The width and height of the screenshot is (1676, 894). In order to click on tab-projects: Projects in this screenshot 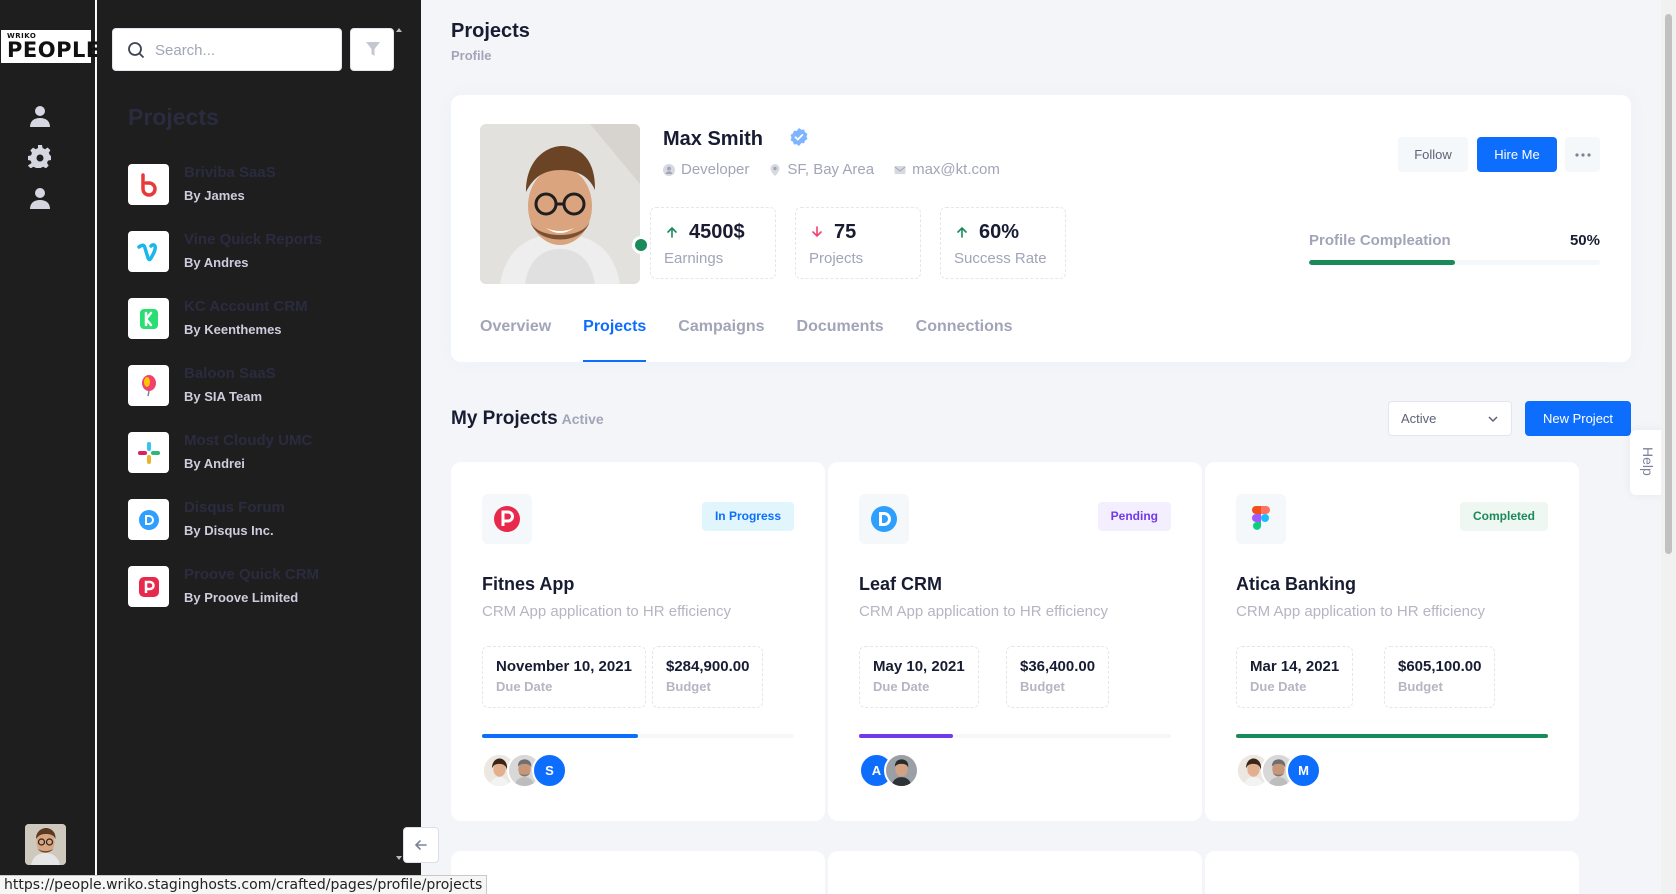, I will do `click(615, 336)`.